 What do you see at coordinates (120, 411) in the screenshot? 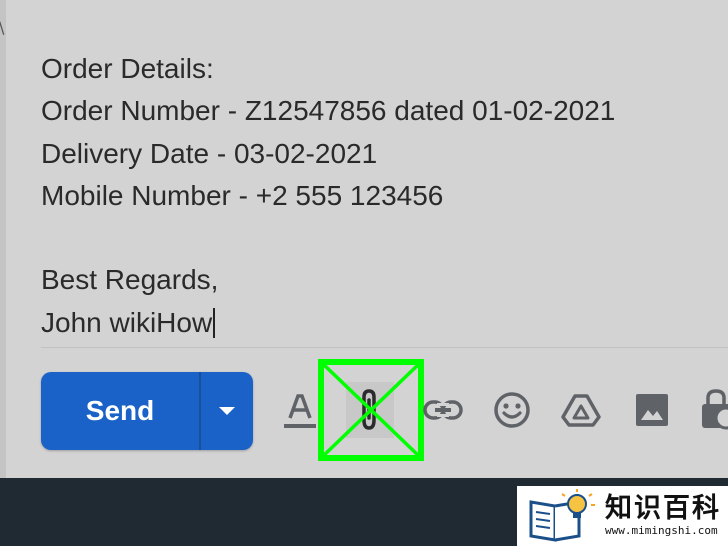
I see `send-button: Send` at bounding box center [120, 411].